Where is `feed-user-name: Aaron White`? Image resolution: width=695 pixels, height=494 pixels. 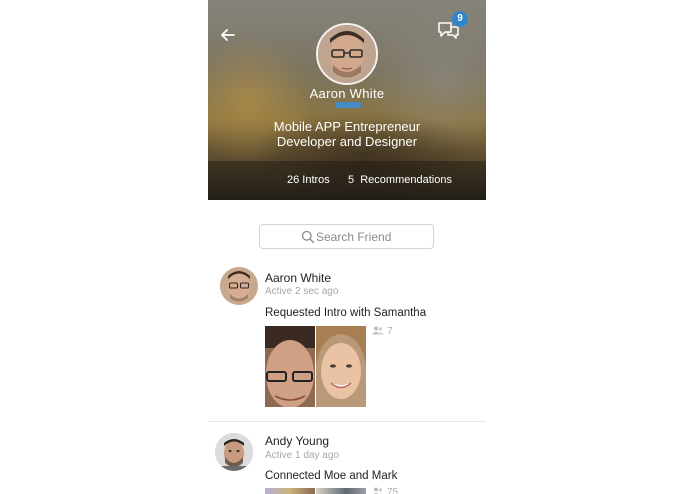 feed-user-name: Aaron White is located at coordinates (298, 278).